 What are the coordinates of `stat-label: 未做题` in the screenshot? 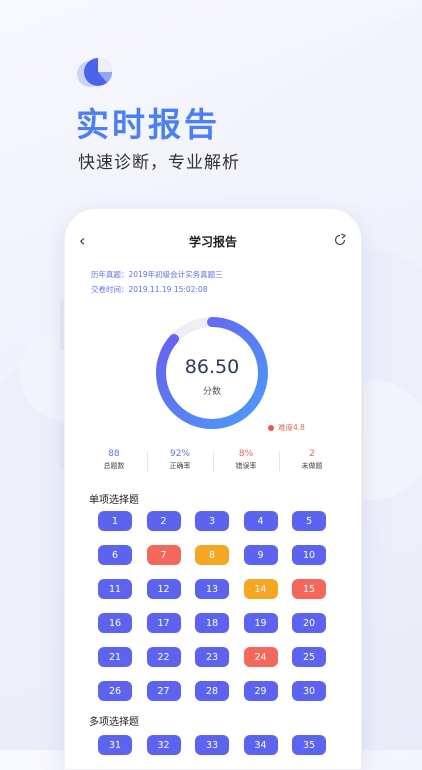 It's located at (312, 466).